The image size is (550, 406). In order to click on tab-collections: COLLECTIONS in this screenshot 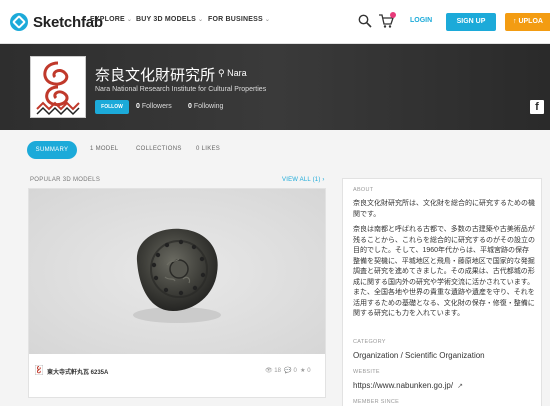, I will do `click(159, 149)`.